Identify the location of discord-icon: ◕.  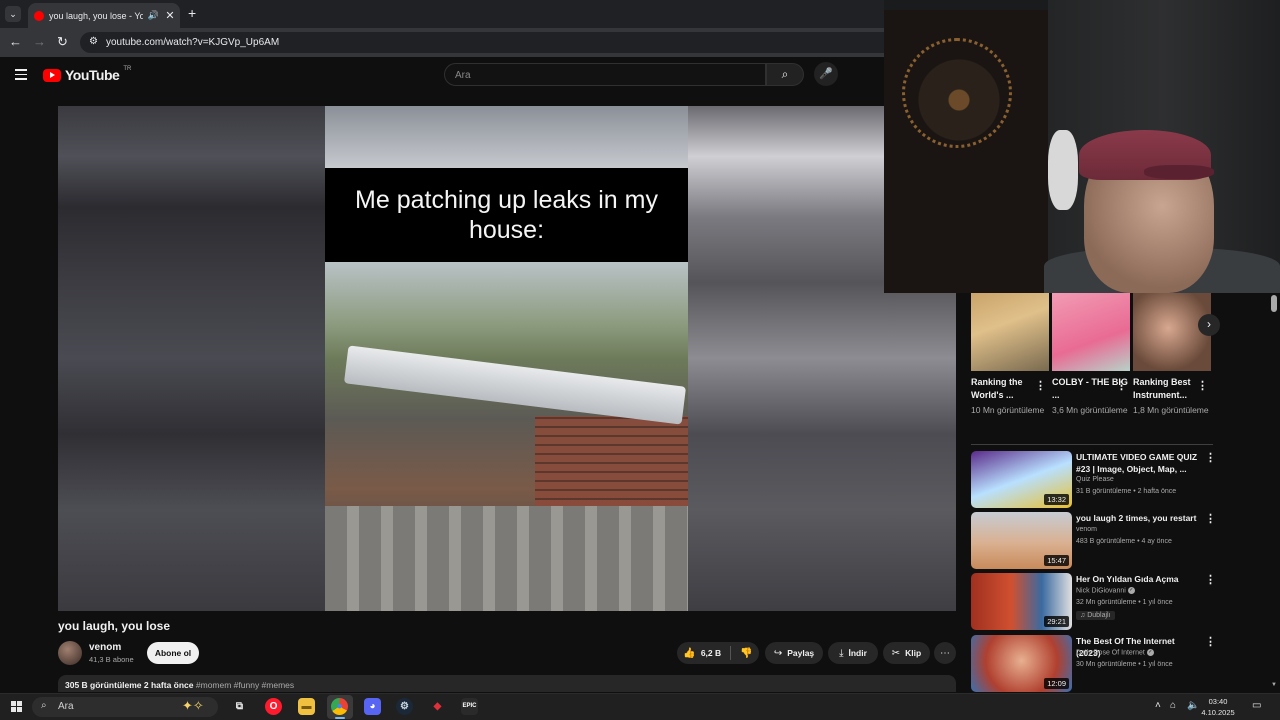
(372, 706).